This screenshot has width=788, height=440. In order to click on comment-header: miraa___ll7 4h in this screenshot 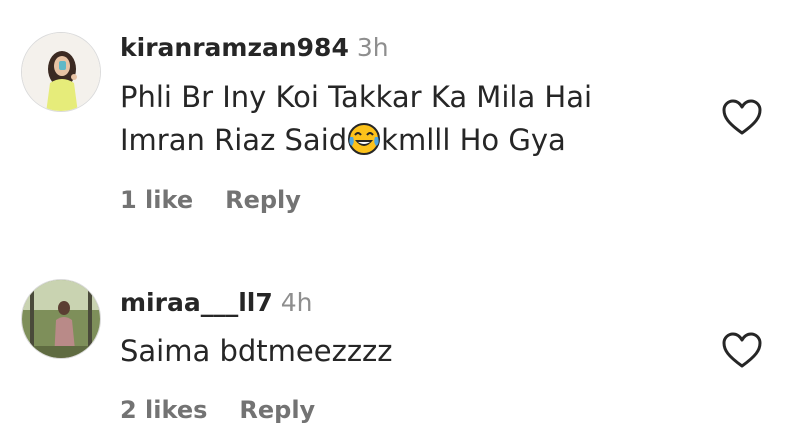, I will do `click(216, 302)`.